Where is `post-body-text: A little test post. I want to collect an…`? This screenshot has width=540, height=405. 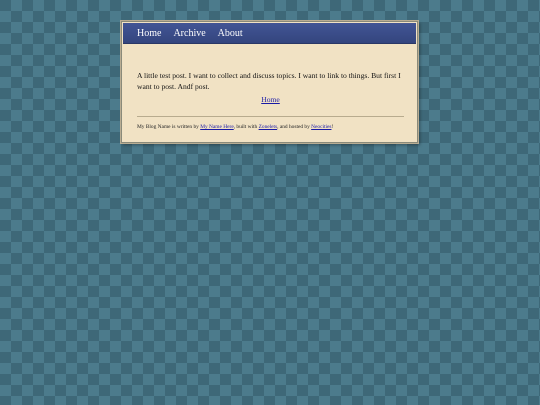 post-body-text: A little test post. I want to collect an… is located at coordinates (269, 80).